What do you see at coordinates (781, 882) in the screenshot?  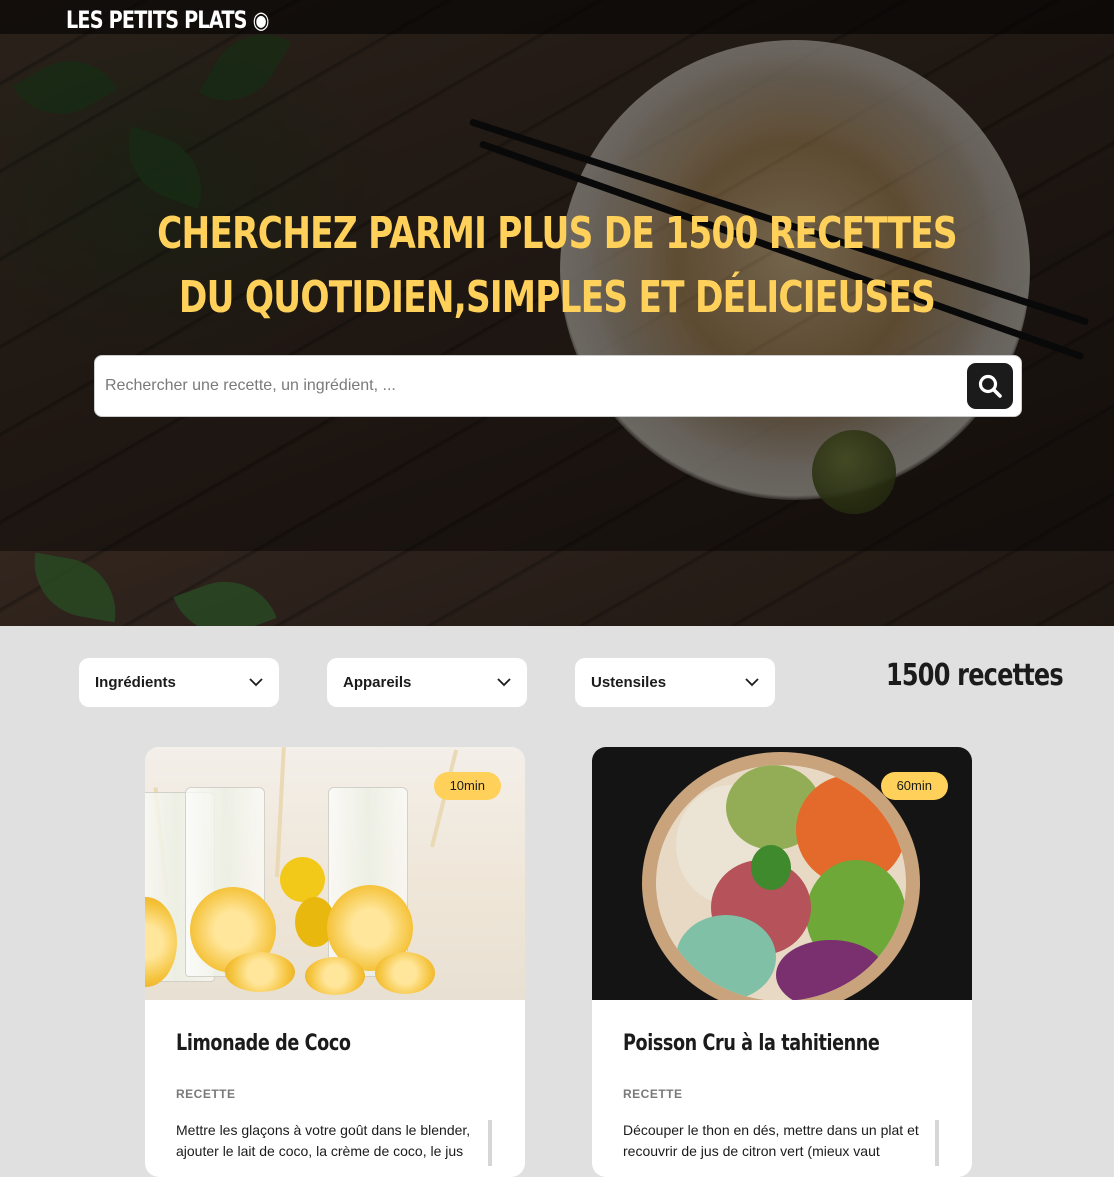 I see `bowl-contents` at bounding box center [781, 882].